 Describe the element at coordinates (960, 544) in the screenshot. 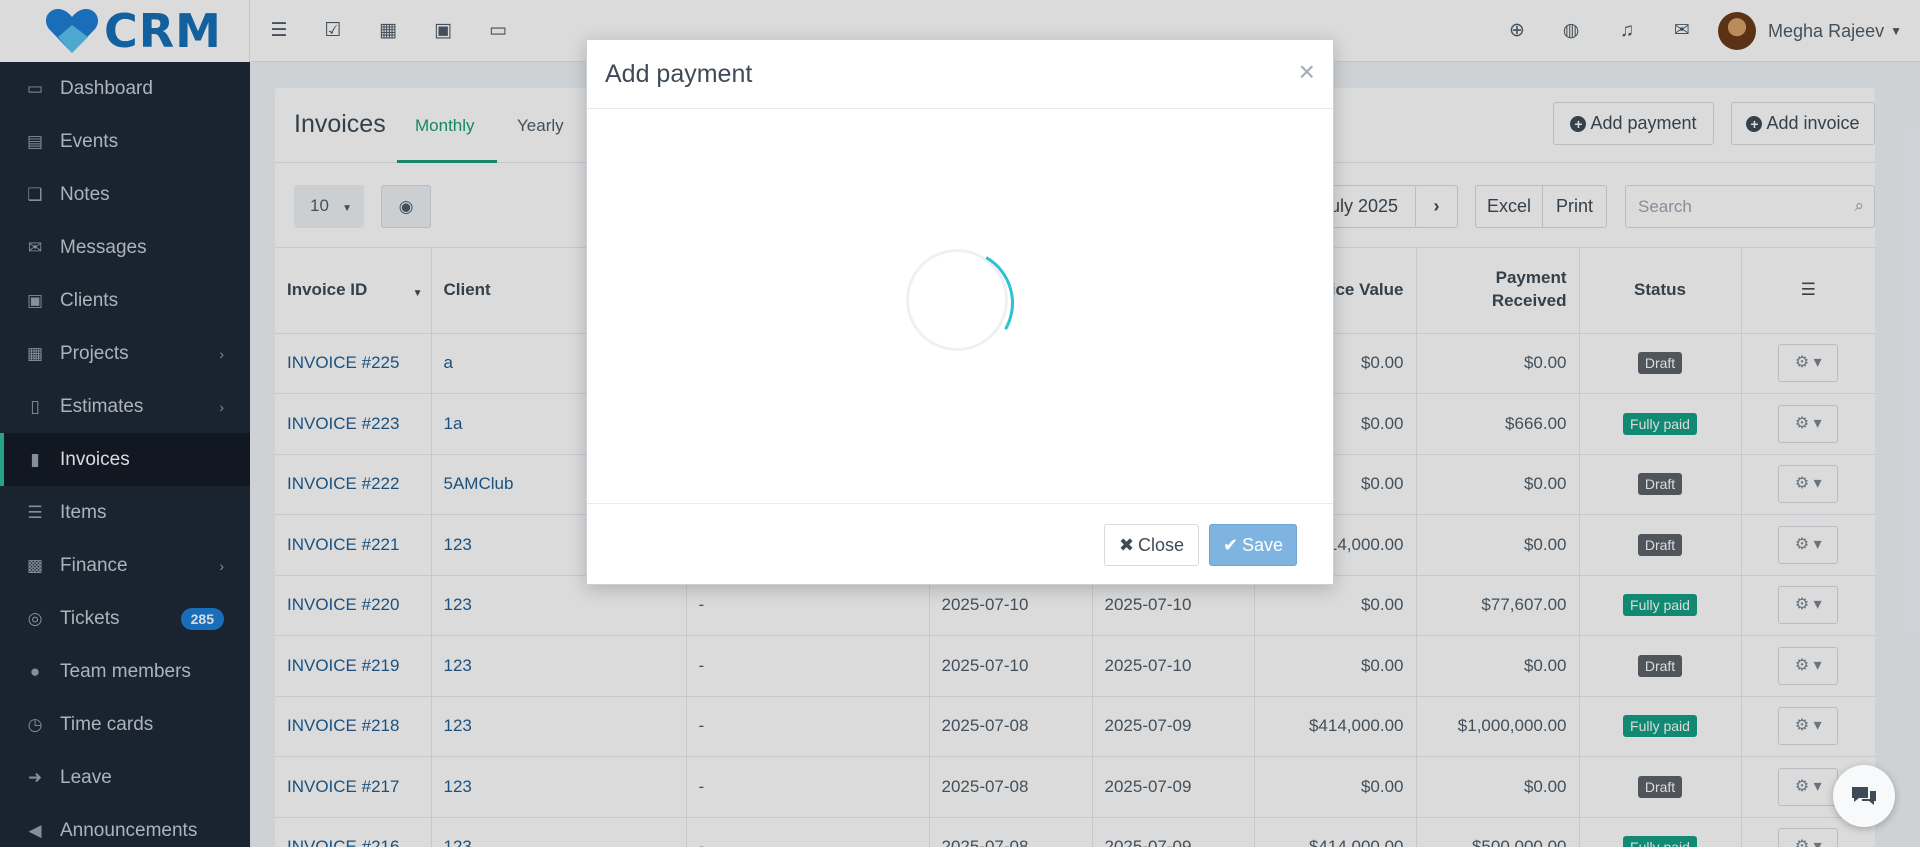

I see `modal-footer: ✖ Close ✔ Save` at that location.